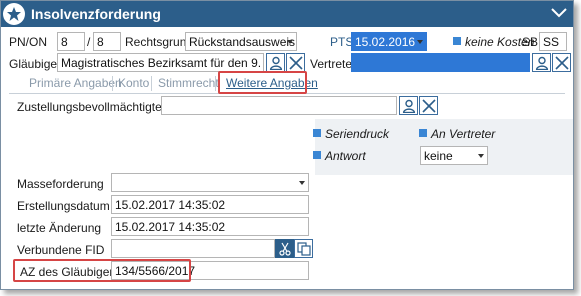 The height and width of the screenshot is (296, 581). What do you see at coordinates (287, 14) in the screenshot?
I see `title-bar: Insolvenzforderung` at bounding box center [287, 14].